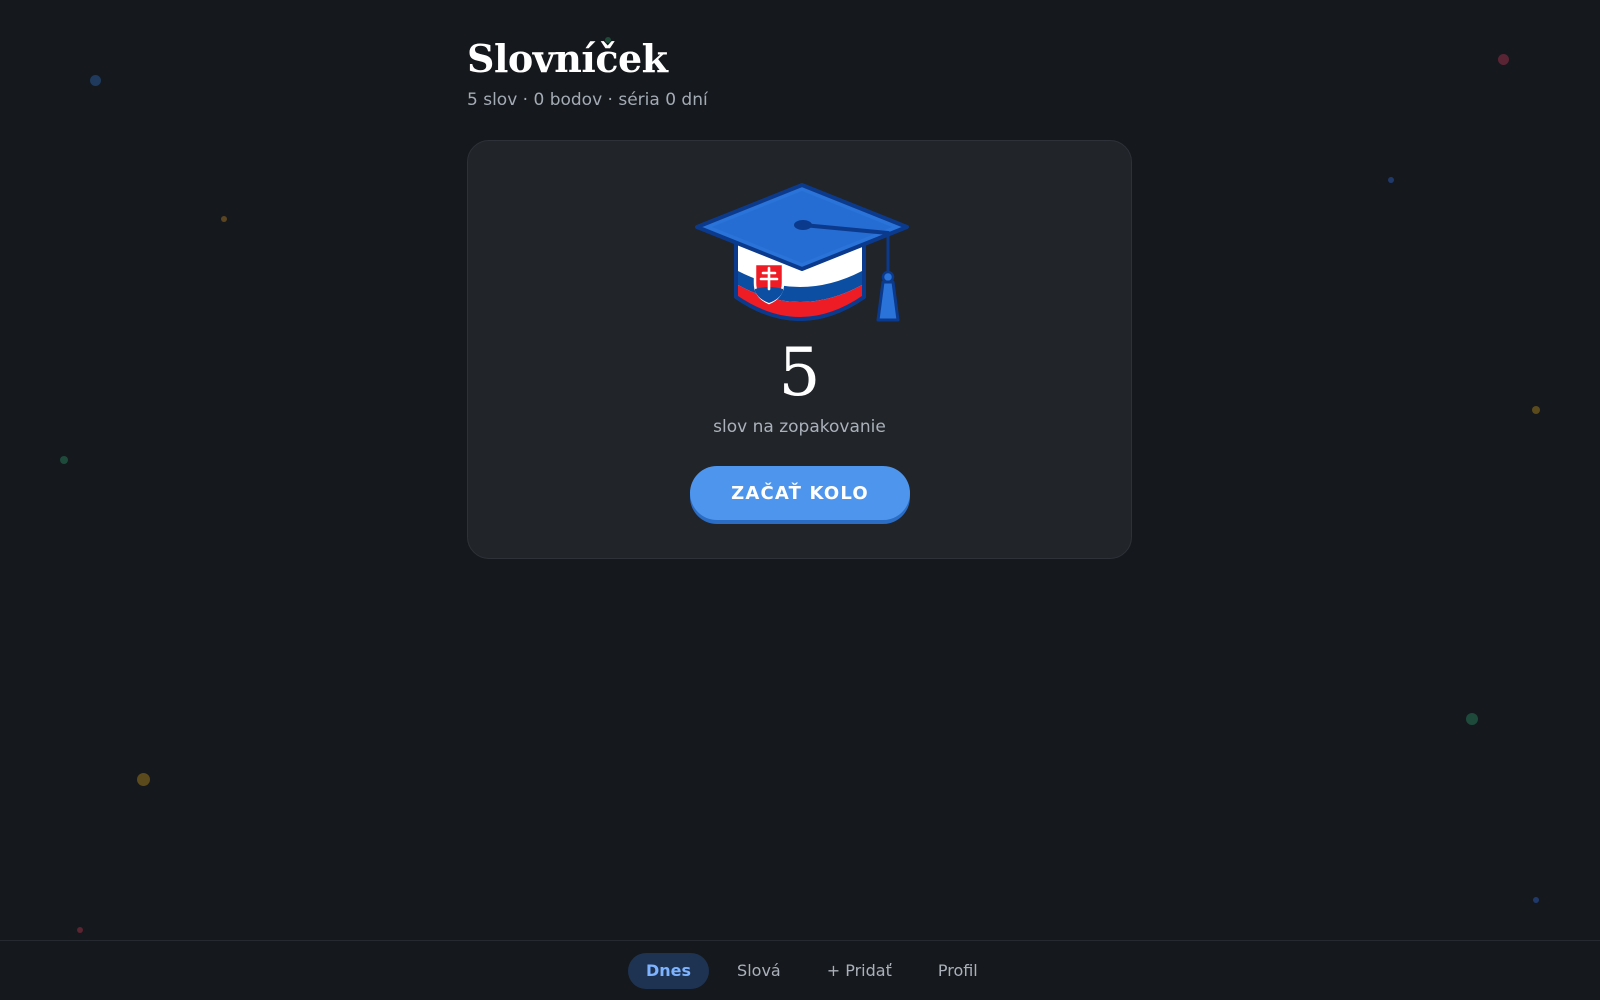 The width and height of the screenshot is (1600, 1000). I want to click on due-label: slov na zopakovanie, so click(799, 427).